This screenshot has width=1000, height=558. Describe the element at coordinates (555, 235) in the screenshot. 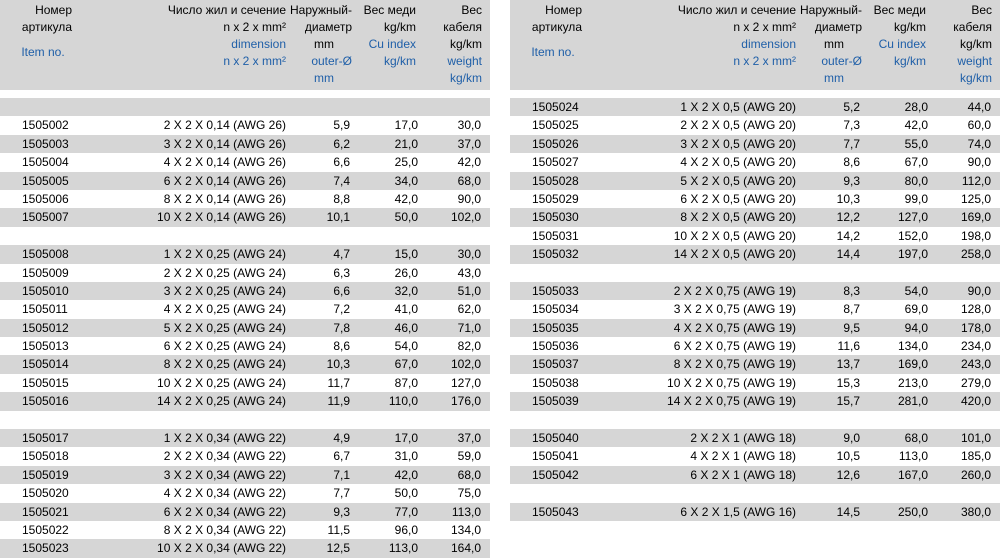

I see `item-number-cell: 1505031` at that location.